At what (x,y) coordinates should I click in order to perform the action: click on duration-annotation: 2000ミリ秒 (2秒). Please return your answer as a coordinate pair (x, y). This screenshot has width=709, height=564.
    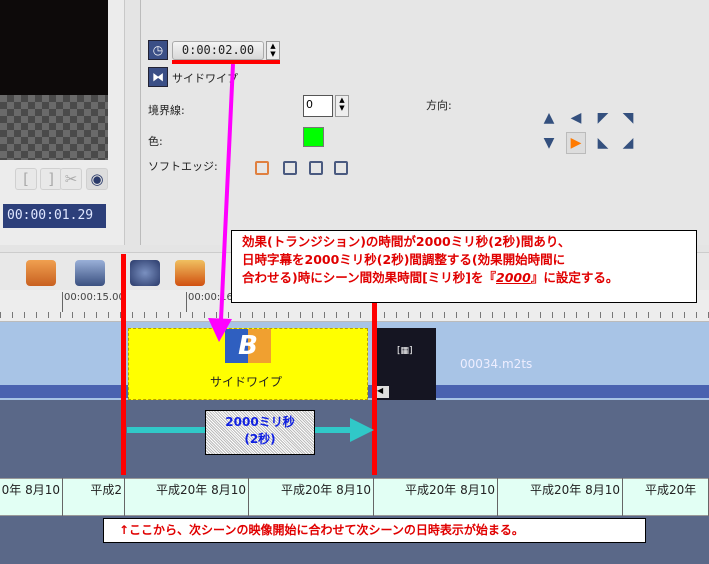
    Looking at the image, I should click on (260, 432).